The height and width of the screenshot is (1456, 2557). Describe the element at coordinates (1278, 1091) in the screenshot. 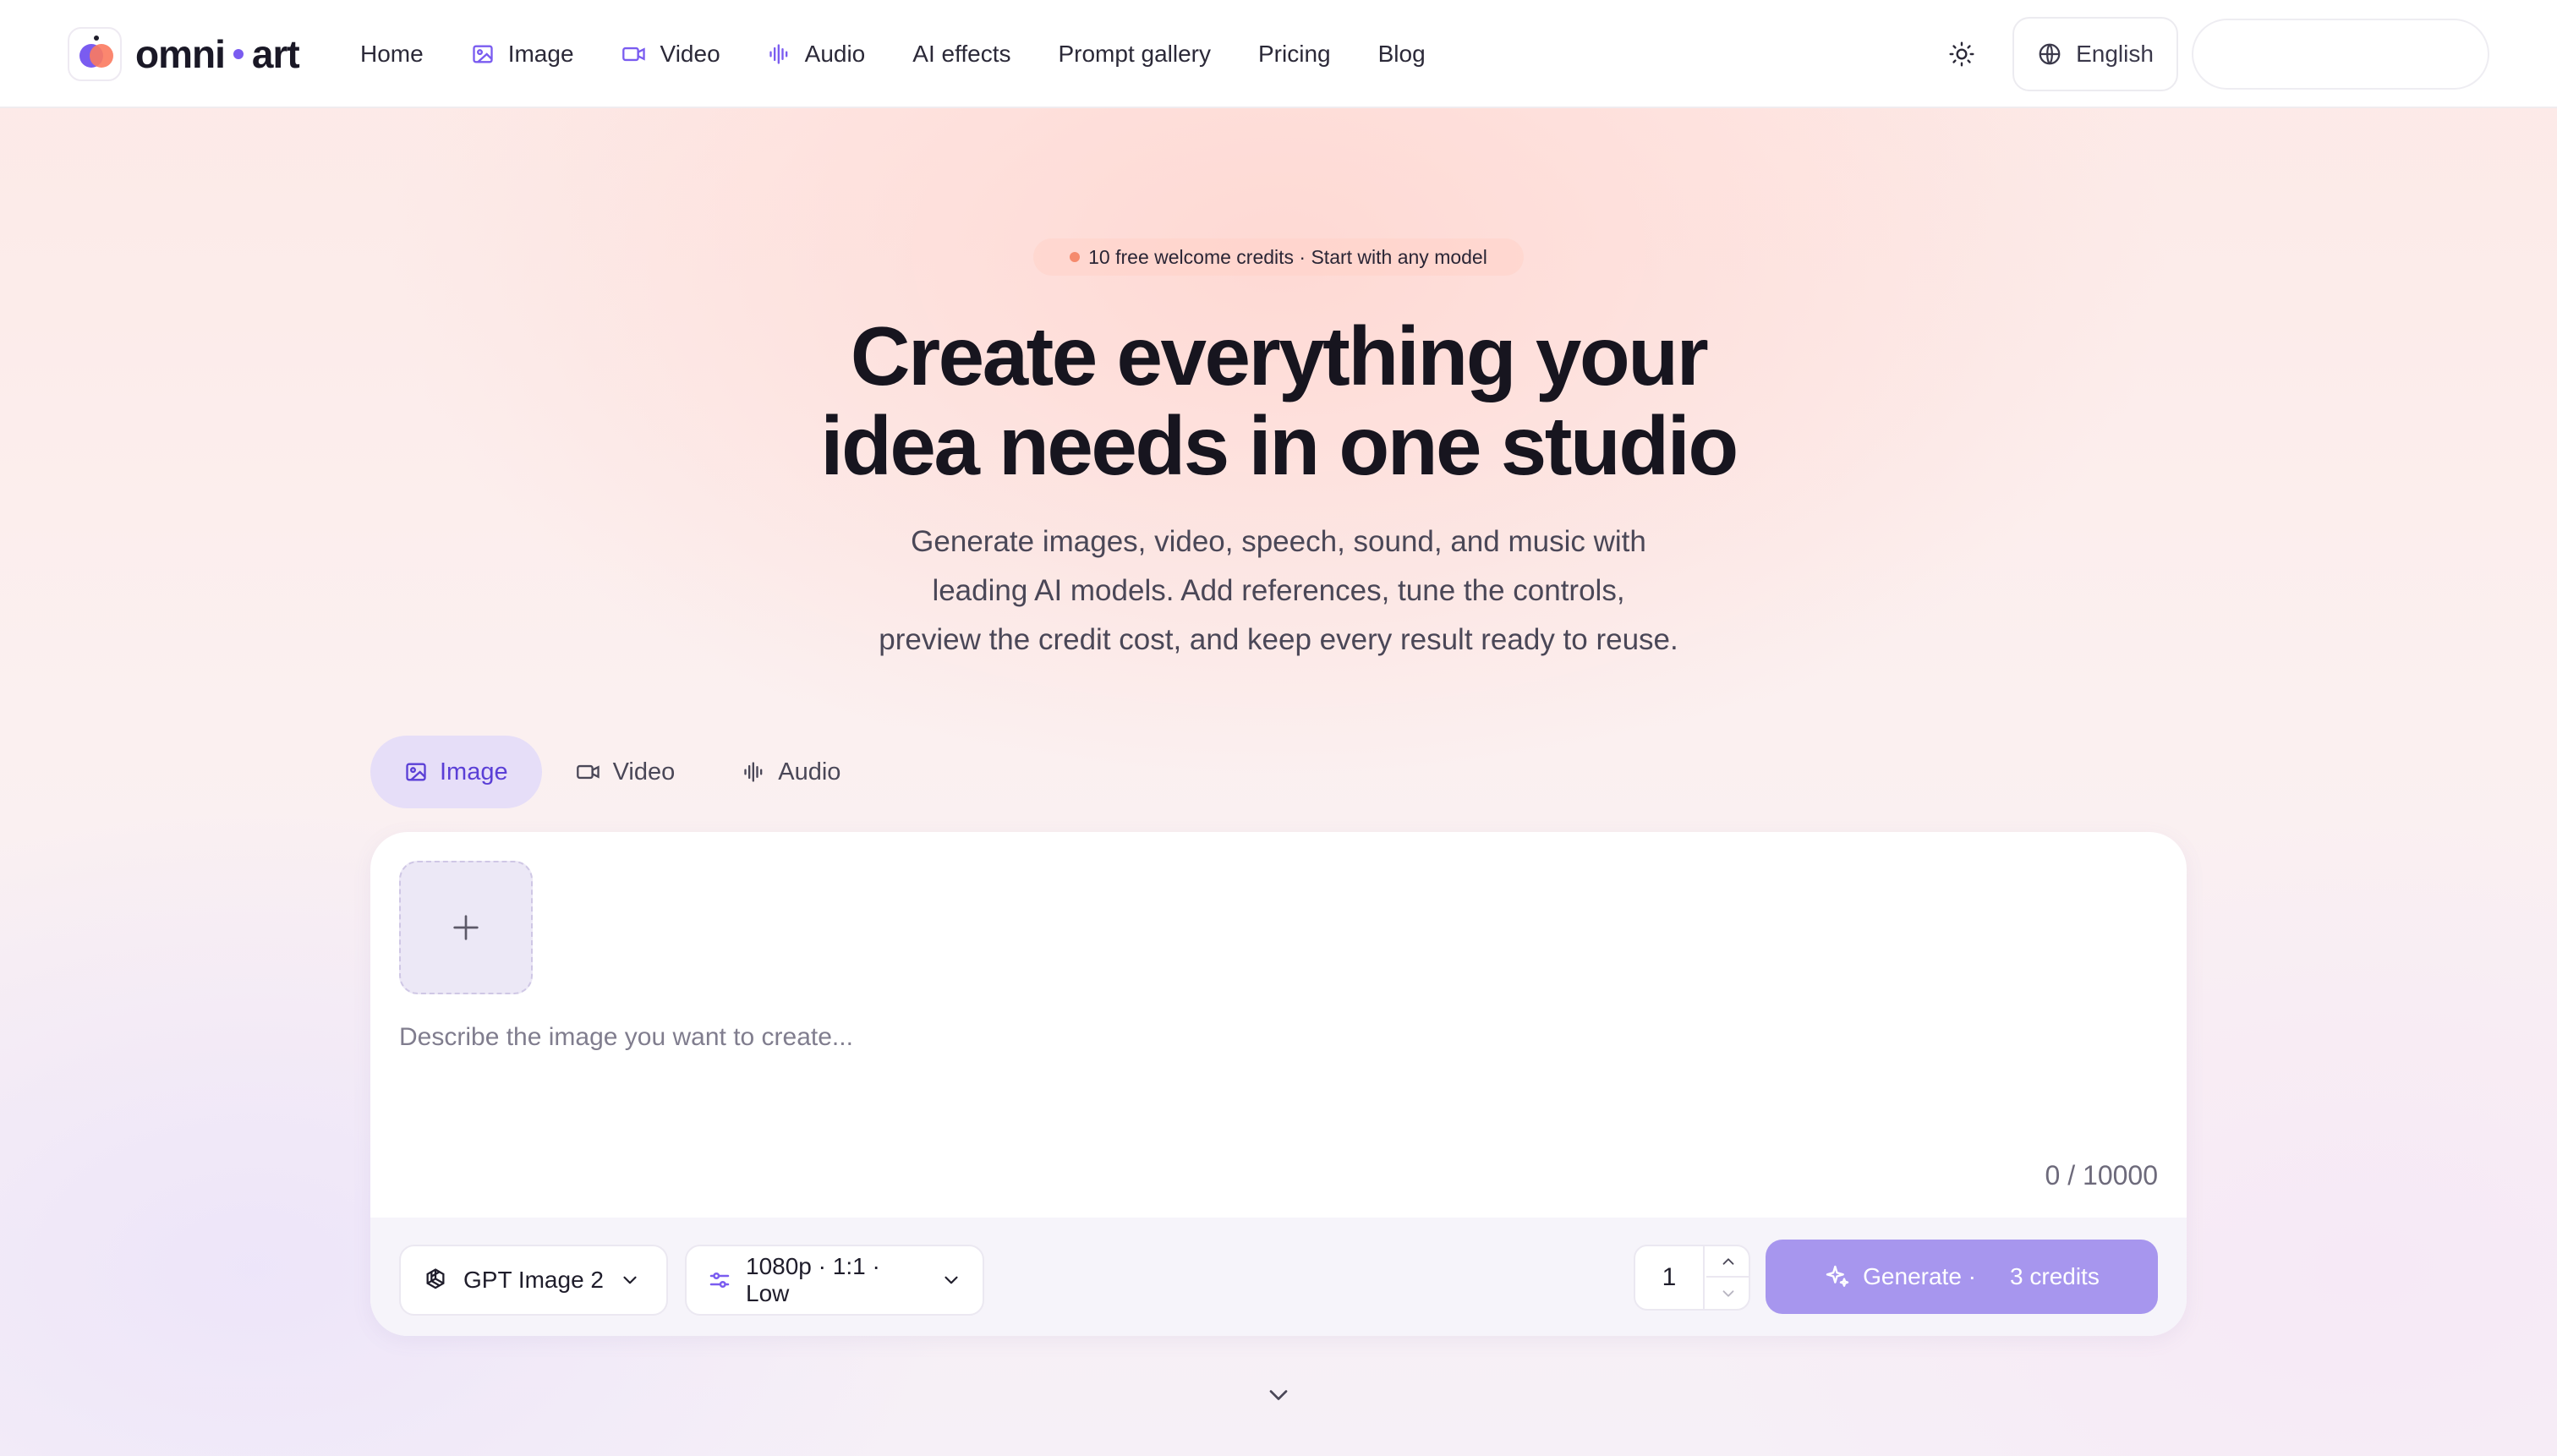

I see `prompt-input` at that location.